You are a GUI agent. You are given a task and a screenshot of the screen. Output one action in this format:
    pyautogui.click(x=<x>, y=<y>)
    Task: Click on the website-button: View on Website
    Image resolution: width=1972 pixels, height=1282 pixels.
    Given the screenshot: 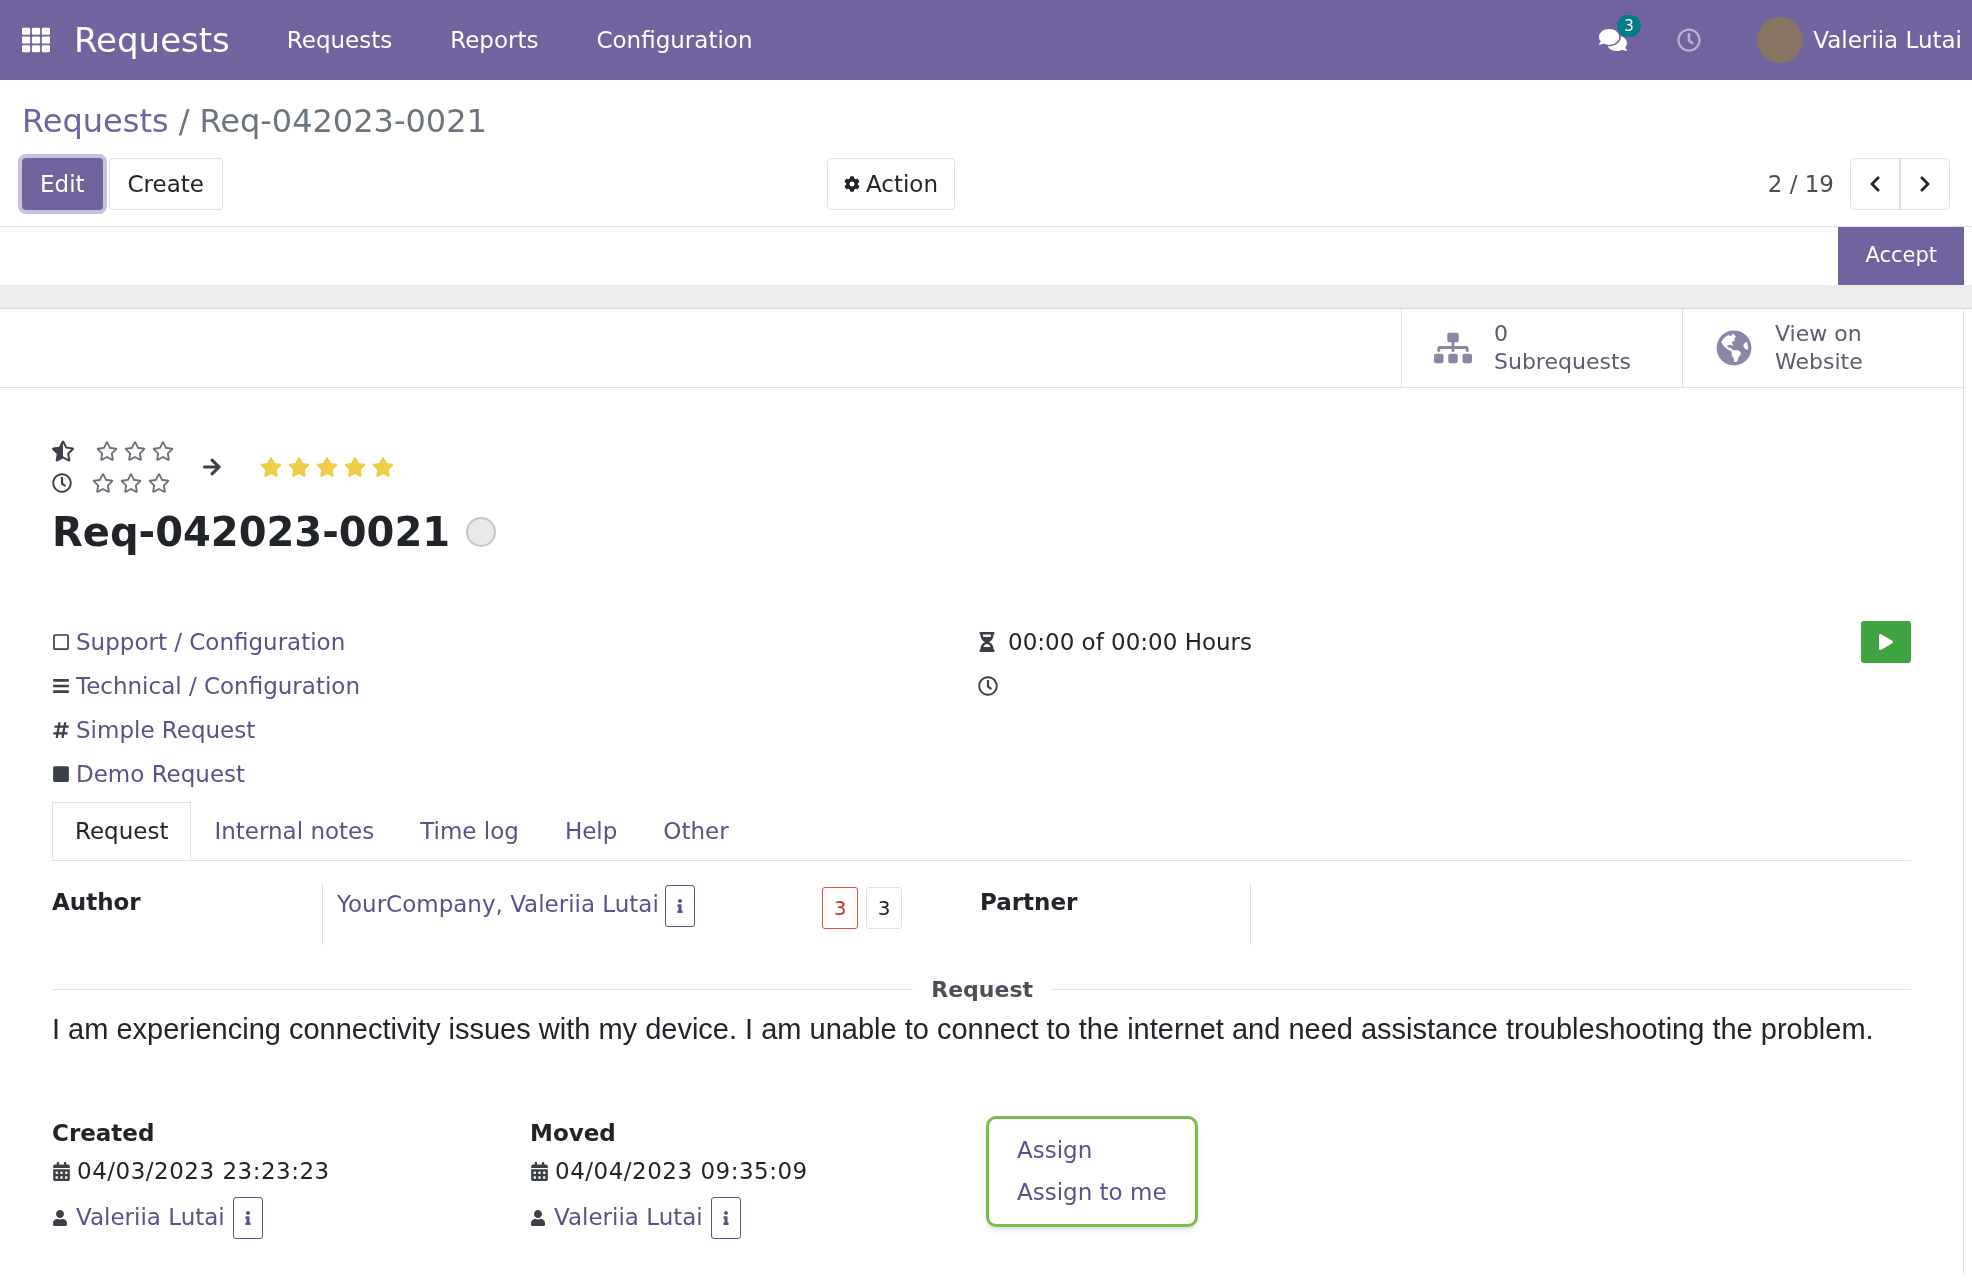 What is the action you would take?
    pyautogui.click(x=1822, y=348)
    